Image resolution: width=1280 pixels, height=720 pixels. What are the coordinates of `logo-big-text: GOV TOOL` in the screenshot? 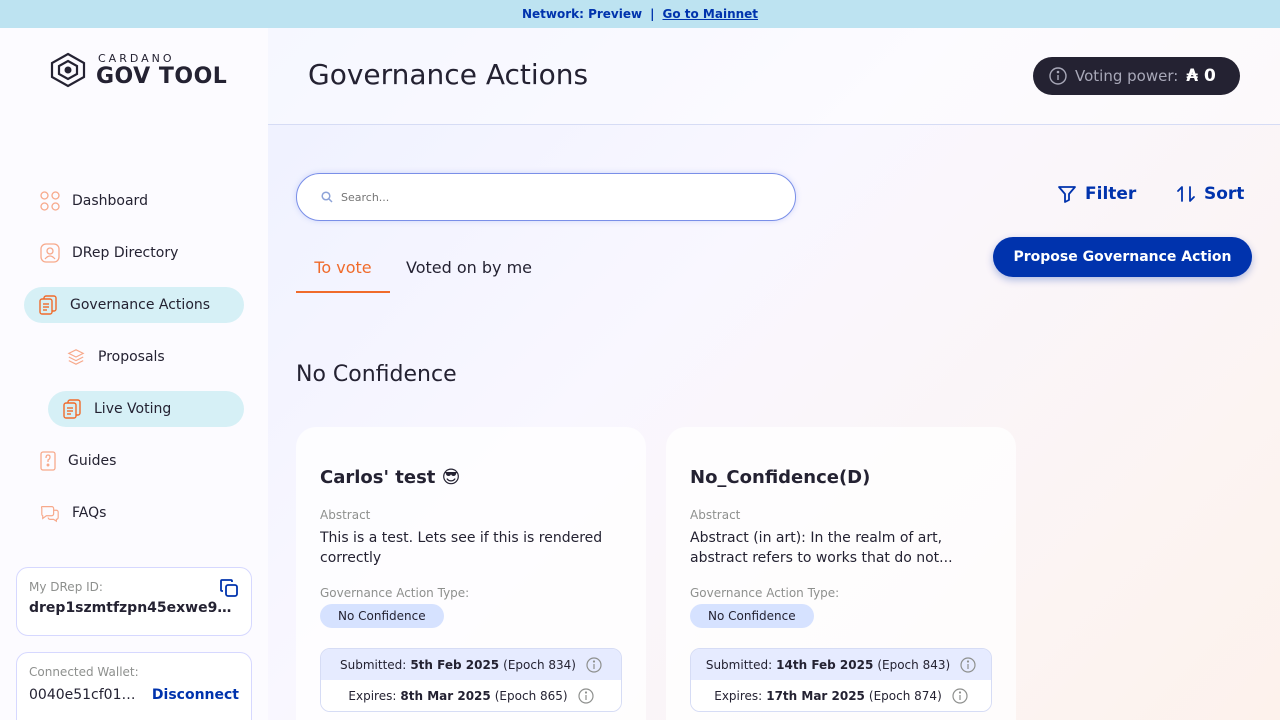 It's located at (162, 76).